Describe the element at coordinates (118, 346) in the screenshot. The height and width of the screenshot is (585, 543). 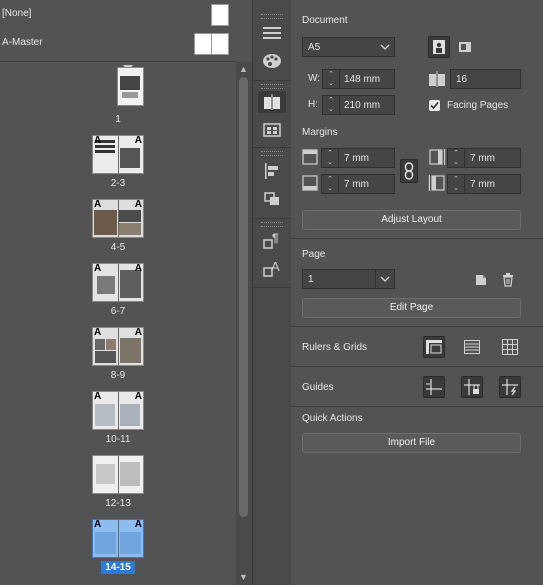
I see `spread-8-9-thumbnail: A A` at that location.